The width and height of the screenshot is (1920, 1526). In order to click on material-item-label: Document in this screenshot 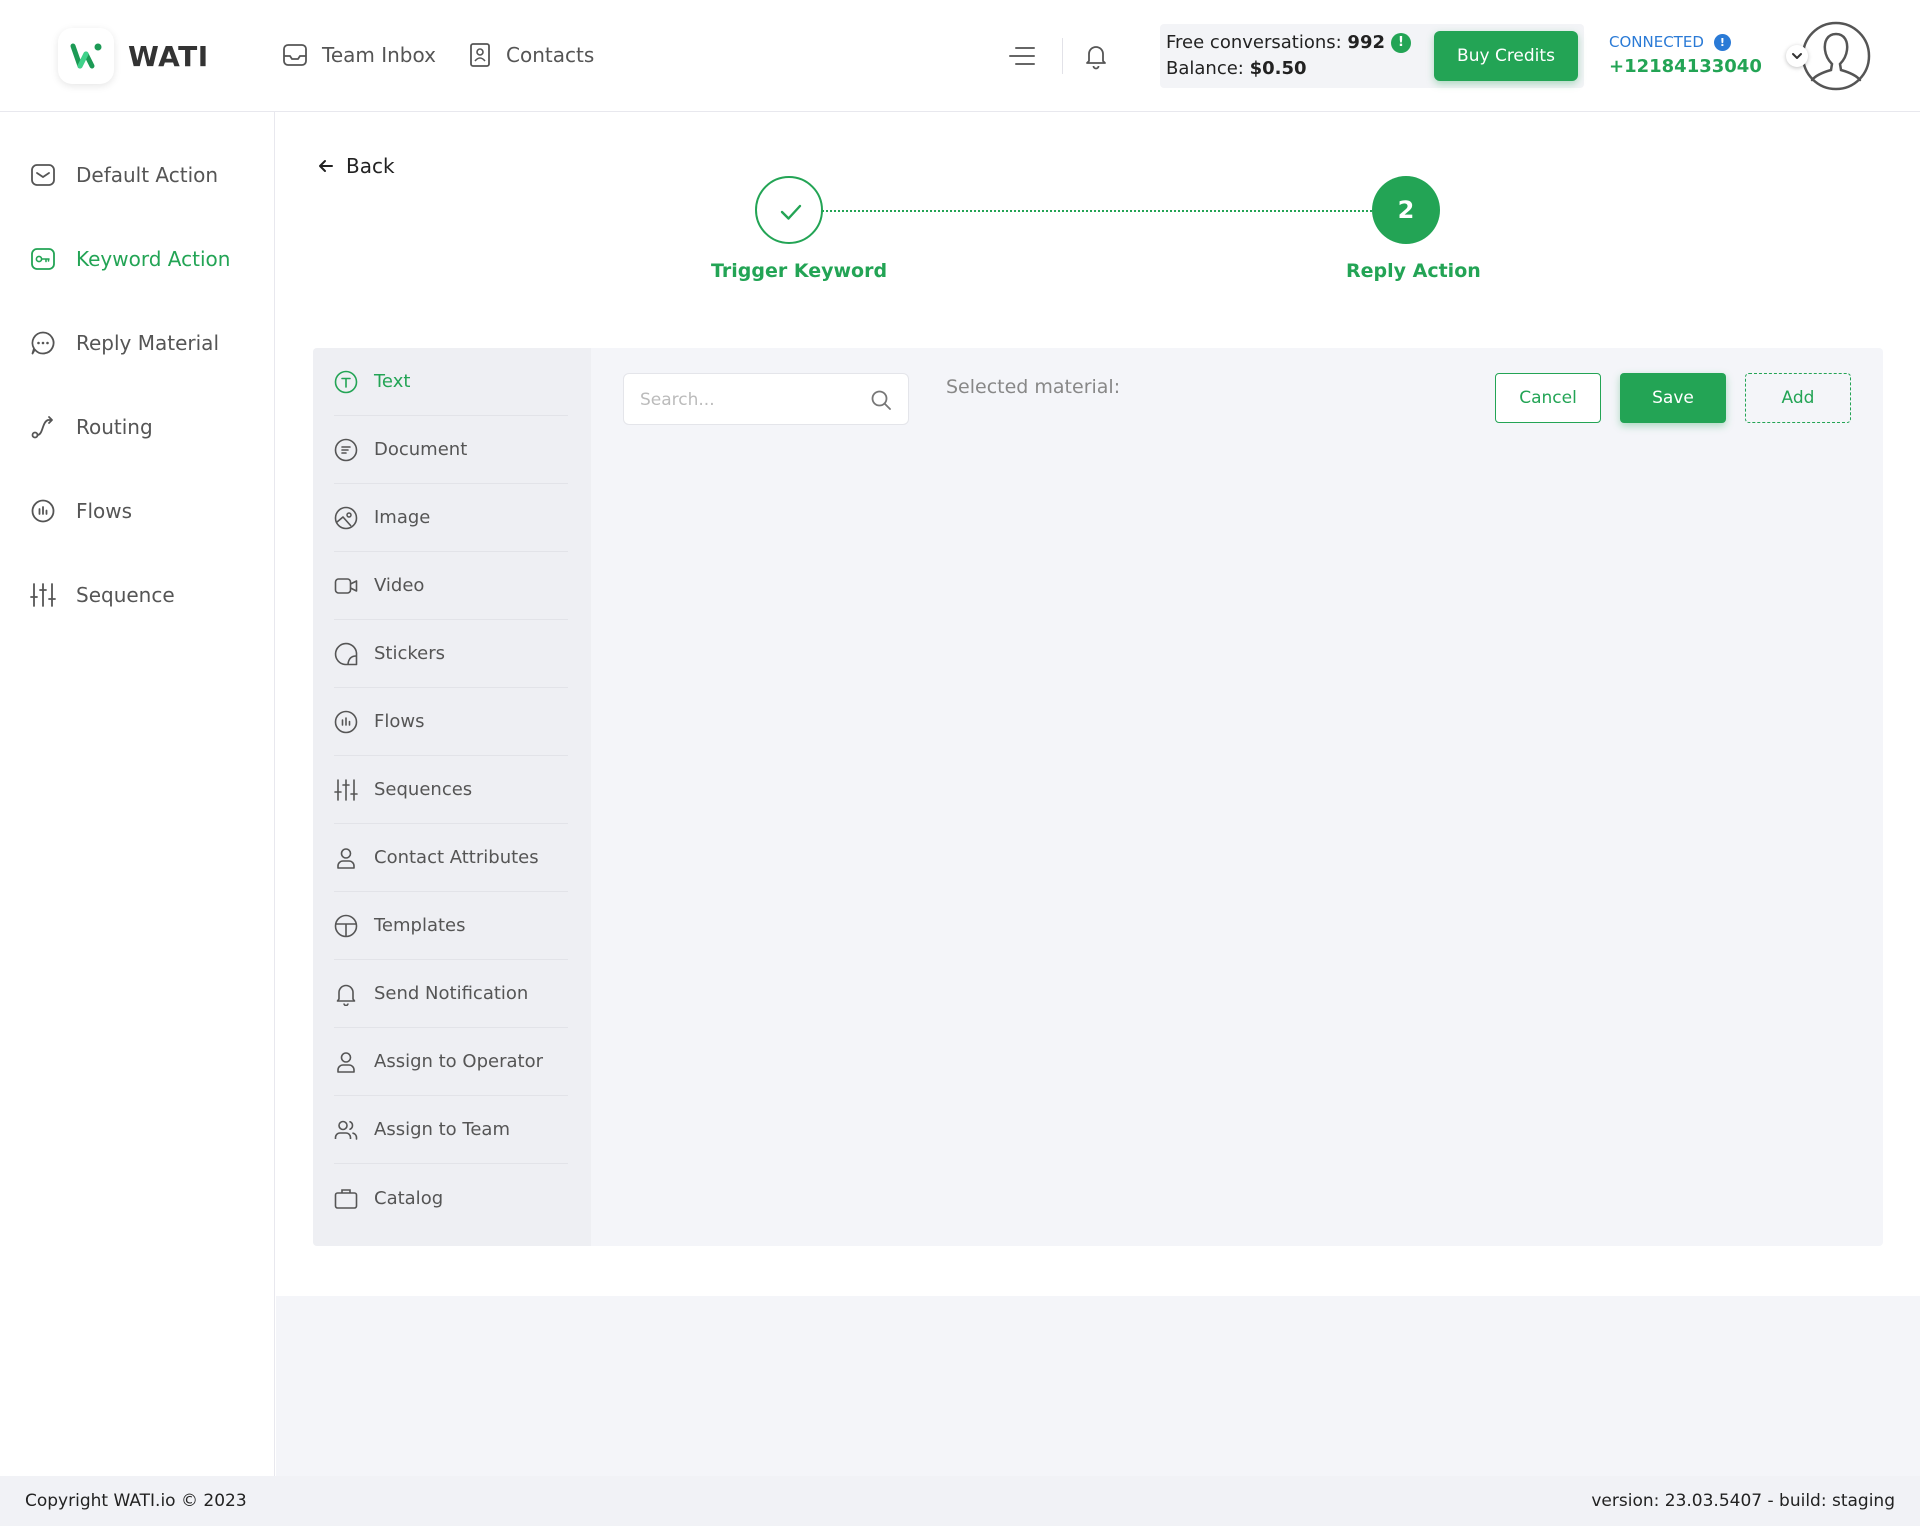, I will do `click(421, 449)`.